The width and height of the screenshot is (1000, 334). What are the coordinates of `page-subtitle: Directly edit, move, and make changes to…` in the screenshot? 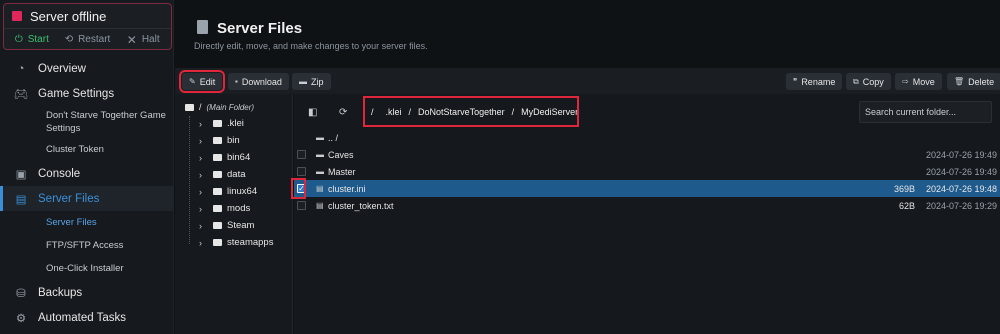 It's located at (311, 46).